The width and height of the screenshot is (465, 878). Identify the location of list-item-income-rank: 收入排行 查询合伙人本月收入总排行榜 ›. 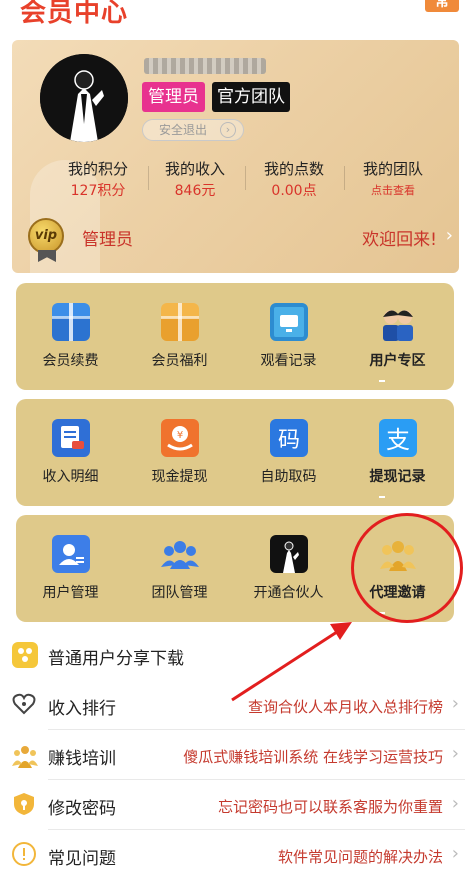
(232, 705).